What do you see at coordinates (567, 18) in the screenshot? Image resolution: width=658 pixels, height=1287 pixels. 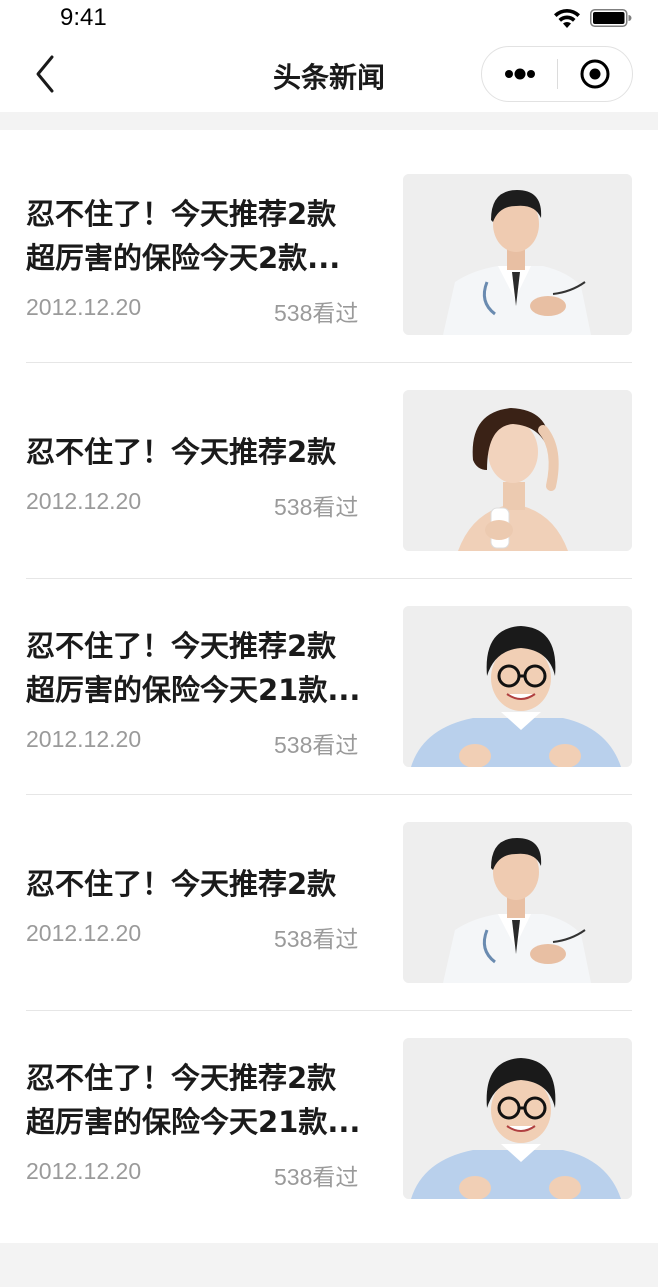 I see `wifi-icon` at bounding box center [567, 18].